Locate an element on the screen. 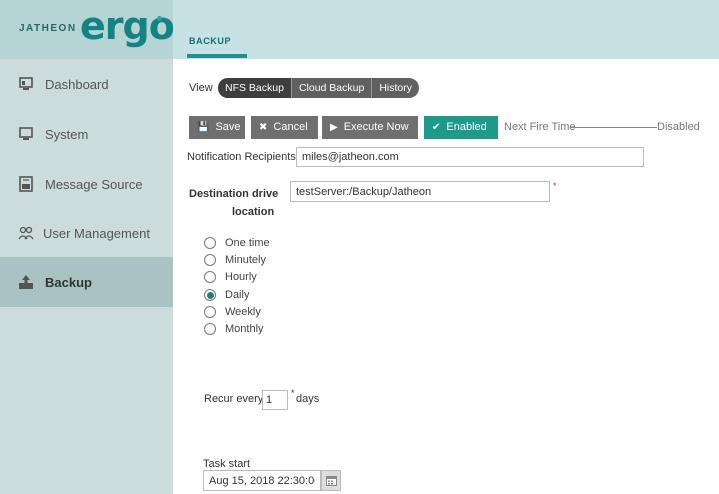 Image resolution: width=719 pixels, height=494 pixels. check-icon: ✔ is located at coordinates (436, 127).